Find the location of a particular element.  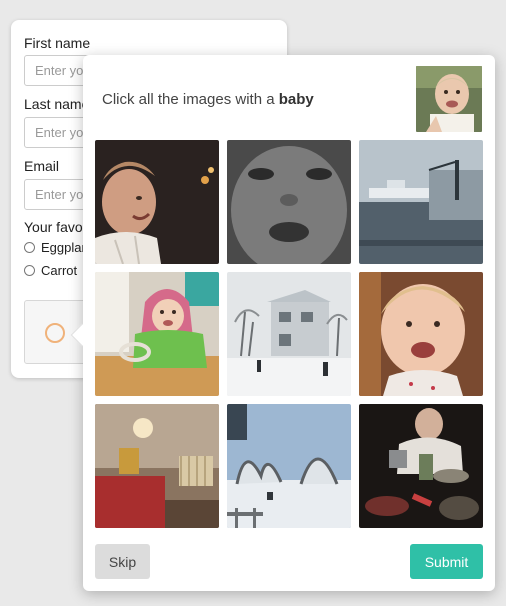

image-tile-smiling-man-photo is located at coordinates (157, 202).